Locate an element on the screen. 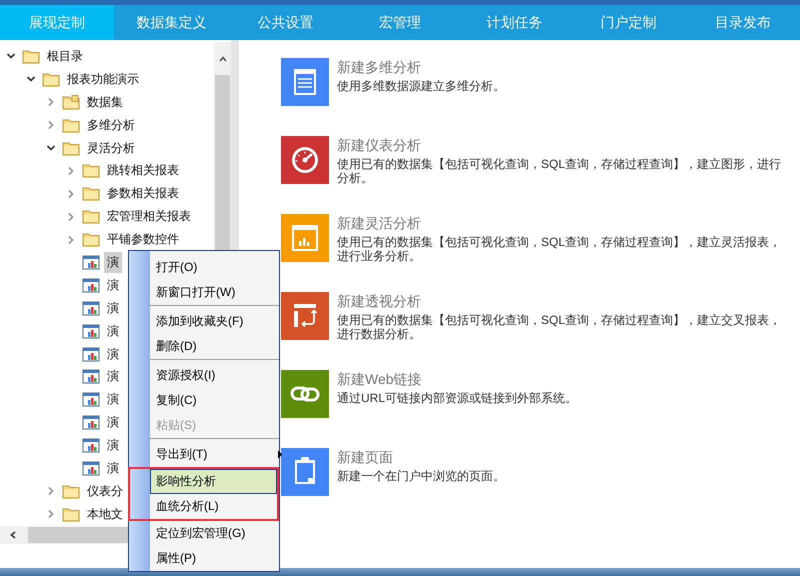  tree-item: 平铺参数控件 is located at coordinates (143, 239).